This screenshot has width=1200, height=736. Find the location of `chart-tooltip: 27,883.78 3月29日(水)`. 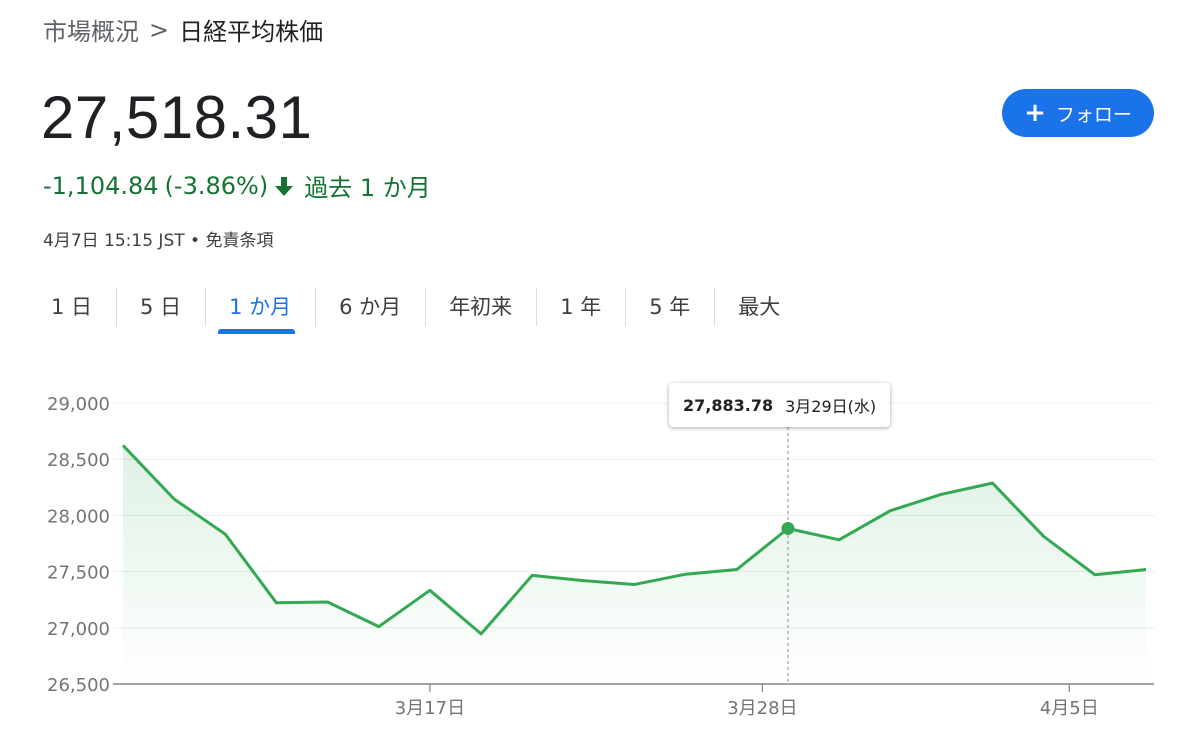

chart-tooltip: 27,883.78 3月29日(水) is located at coordinates (780, 405).